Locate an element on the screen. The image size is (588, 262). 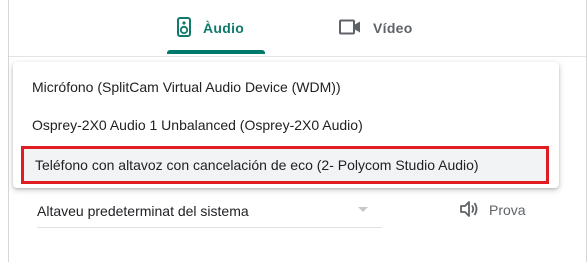
tab-audio: Àudio is located at coordinates (210, 28).